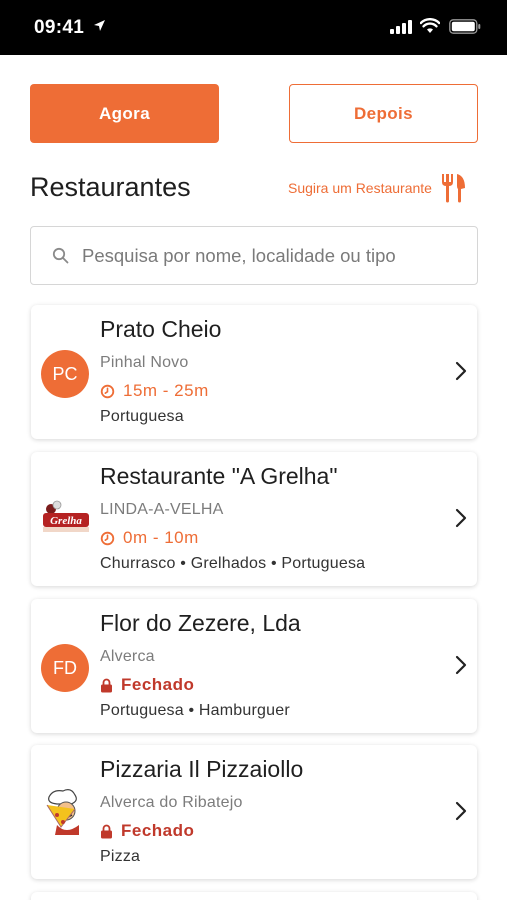  Describe the element at coordinates (161, 329) in the screenshot. I see `restaurant-name: Prato Cheio` at that location.